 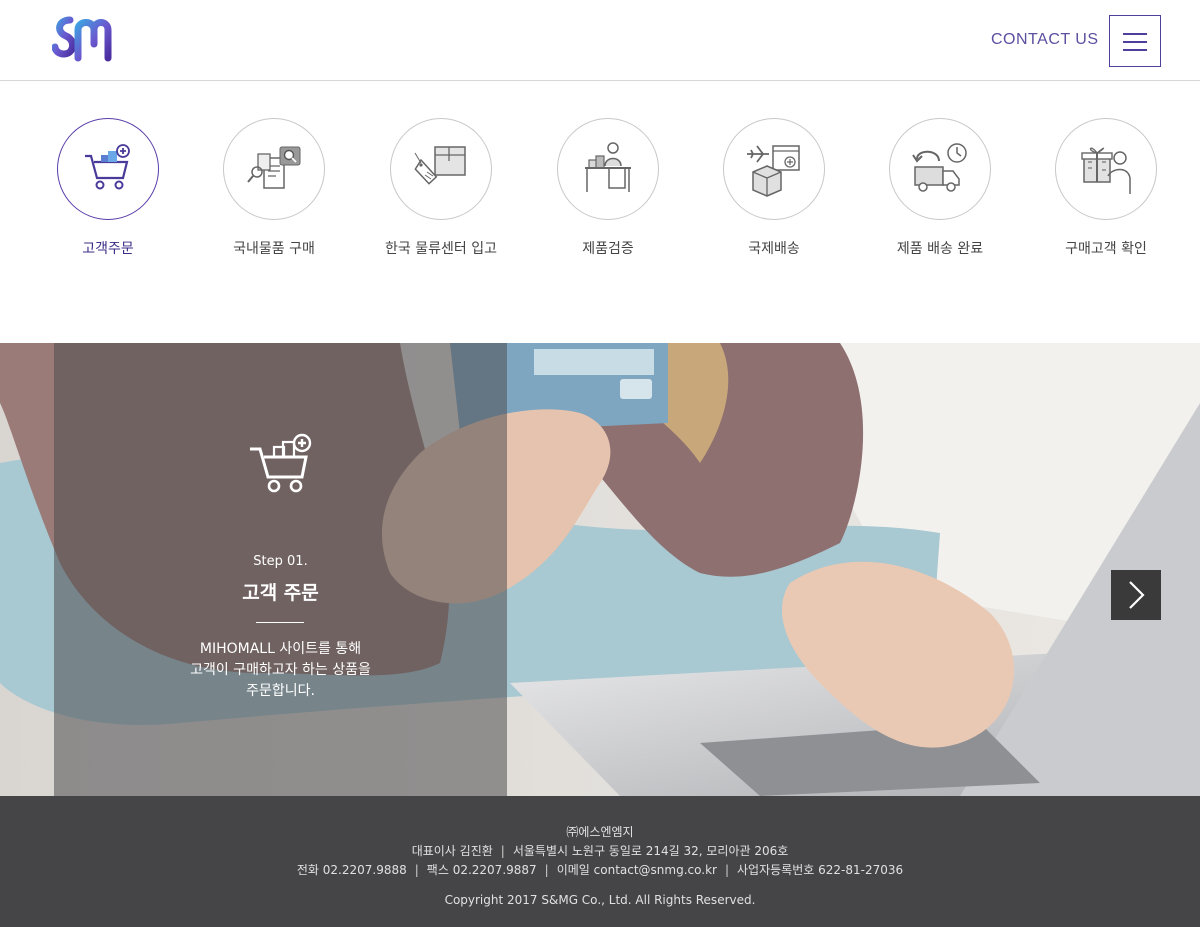 What do you see at coordinates (440, 165) in the screenshot?
I see `package-tag-icon` at bounding box center [440, 165].